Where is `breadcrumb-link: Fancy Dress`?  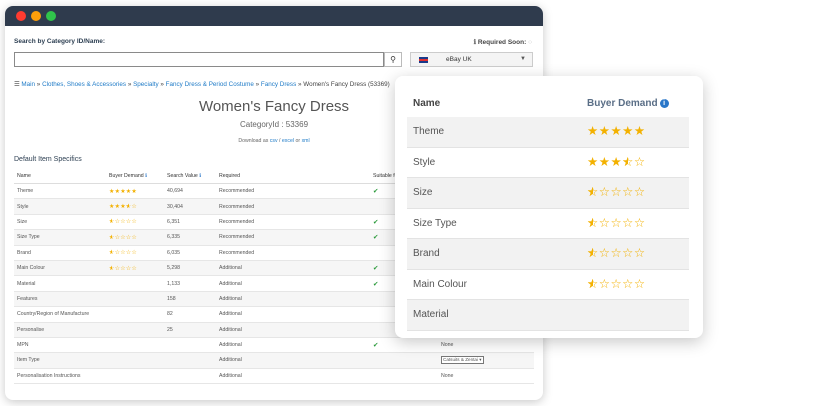 breadcrumb-link: Fancy Dress is located at coordinates (278, 84).